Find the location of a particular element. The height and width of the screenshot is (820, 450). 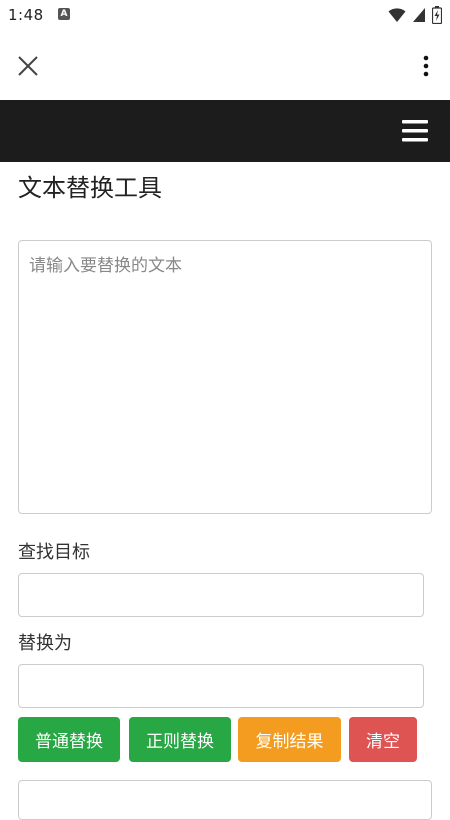

system-icons is located at coordinates (415, 15).